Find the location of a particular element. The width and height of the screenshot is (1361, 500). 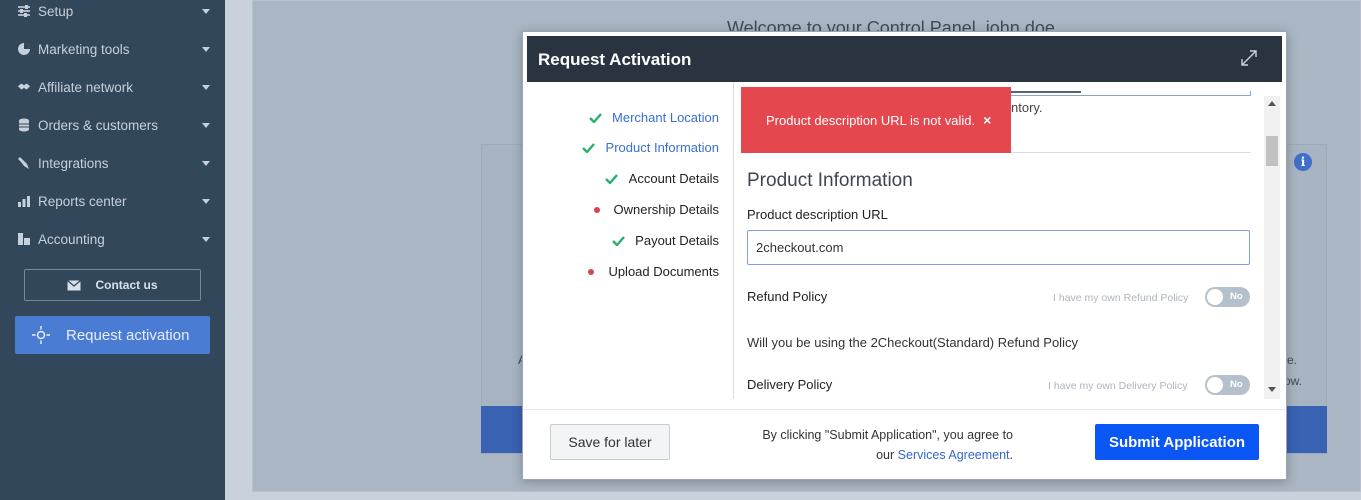

sidebar-item-label: Marketing tools is located at coordinates (84, 49).